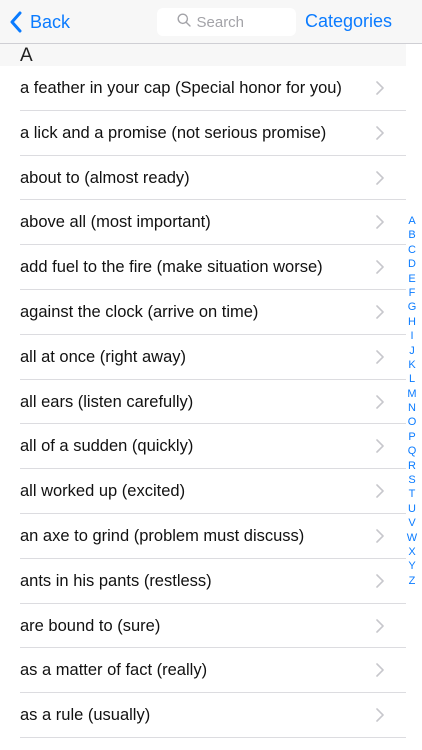 The width and height of the screenshot is (422, 750). I want to click on list-item-label: about to (almost ready), so click(105, 177).